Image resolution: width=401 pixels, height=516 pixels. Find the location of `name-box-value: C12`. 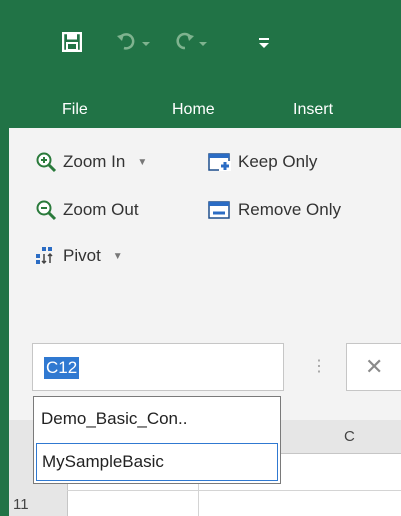

name-box-value: C12 is located at coordinates (62, 368).